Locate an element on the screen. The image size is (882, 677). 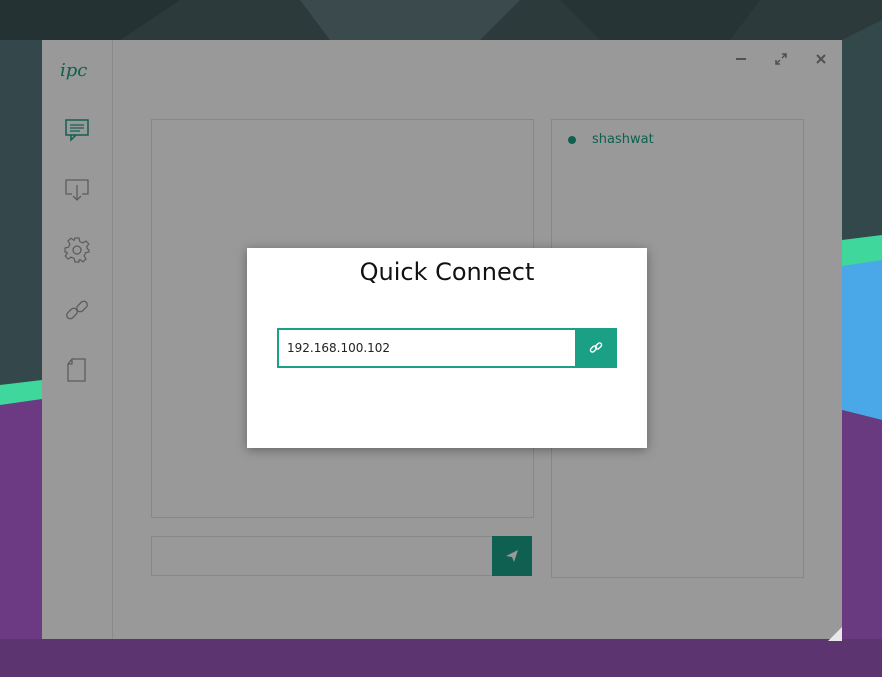
connect-button is located at coordinates (596, 348).